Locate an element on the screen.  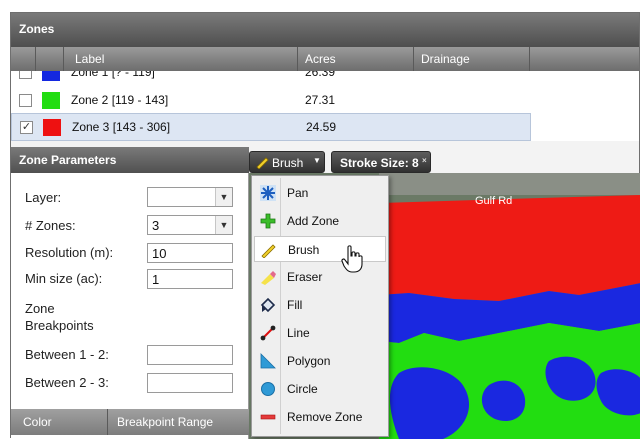
layer-select: ▼ is located at coordinates (190, 197).